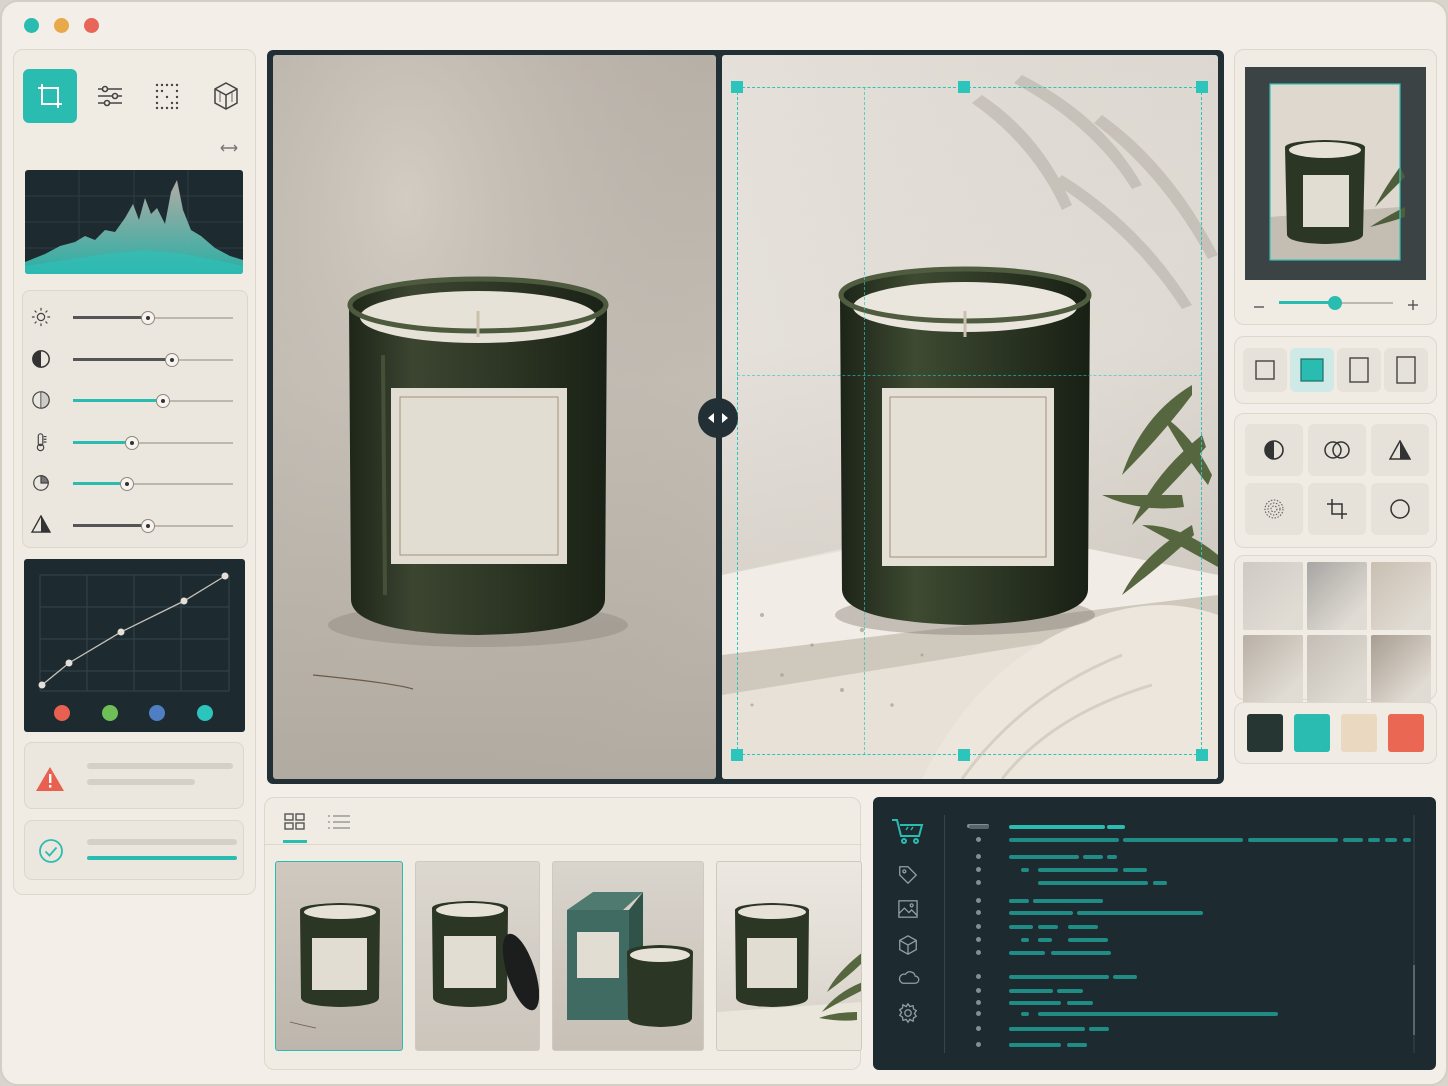 The image size is (1448, 1086). Describe the element at coordinates (110, 96) in the screenshot. I see `adjust-tool-button` at that location.